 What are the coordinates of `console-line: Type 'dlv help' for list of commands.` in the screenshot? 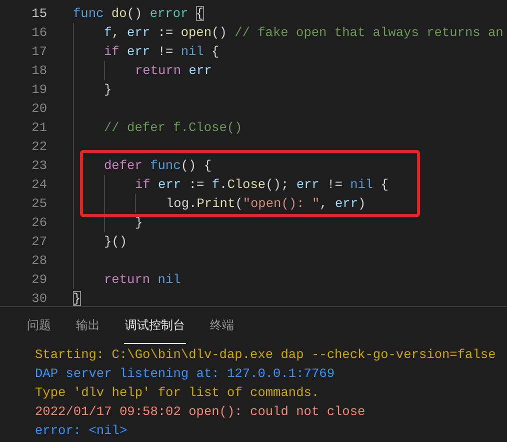 It's located at (177, 393).